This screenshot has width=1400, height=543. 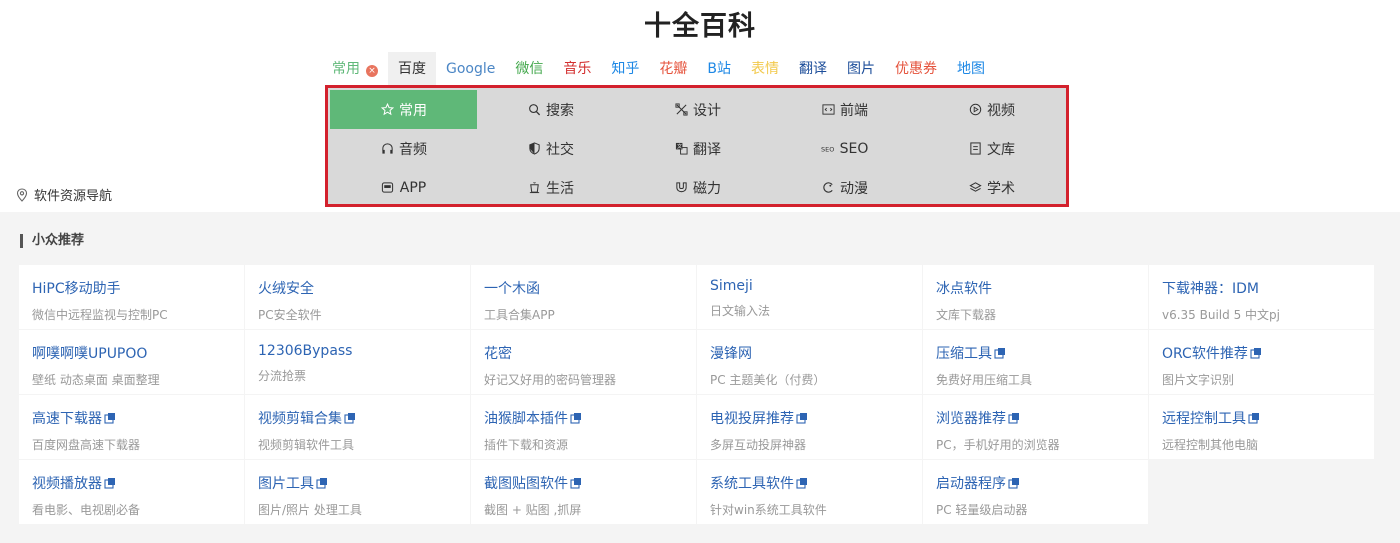 What do you see at coordinates (765, 69) in the screenshot?
I see `engine-tab-8: 表情` at bounding box center [765, 69].